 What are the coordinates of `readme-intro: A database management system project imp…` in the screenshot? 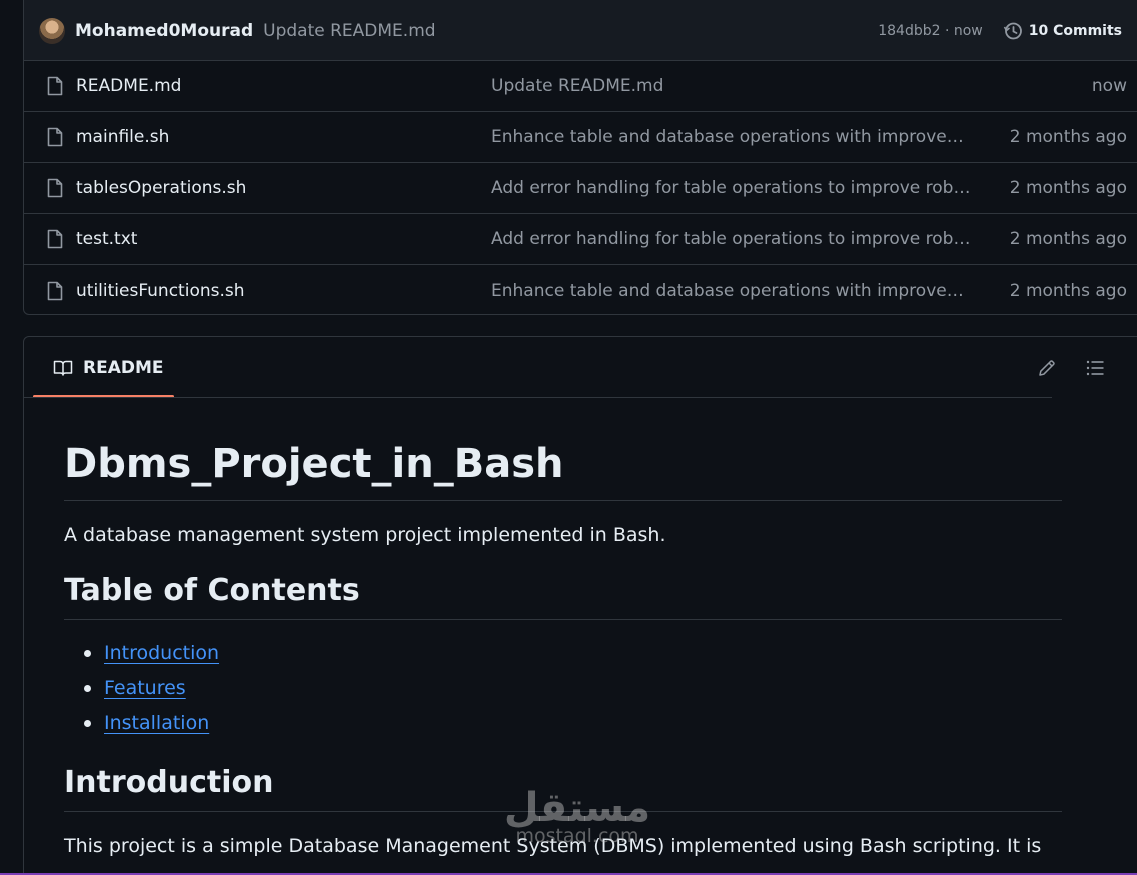 It's located at (365, 535).